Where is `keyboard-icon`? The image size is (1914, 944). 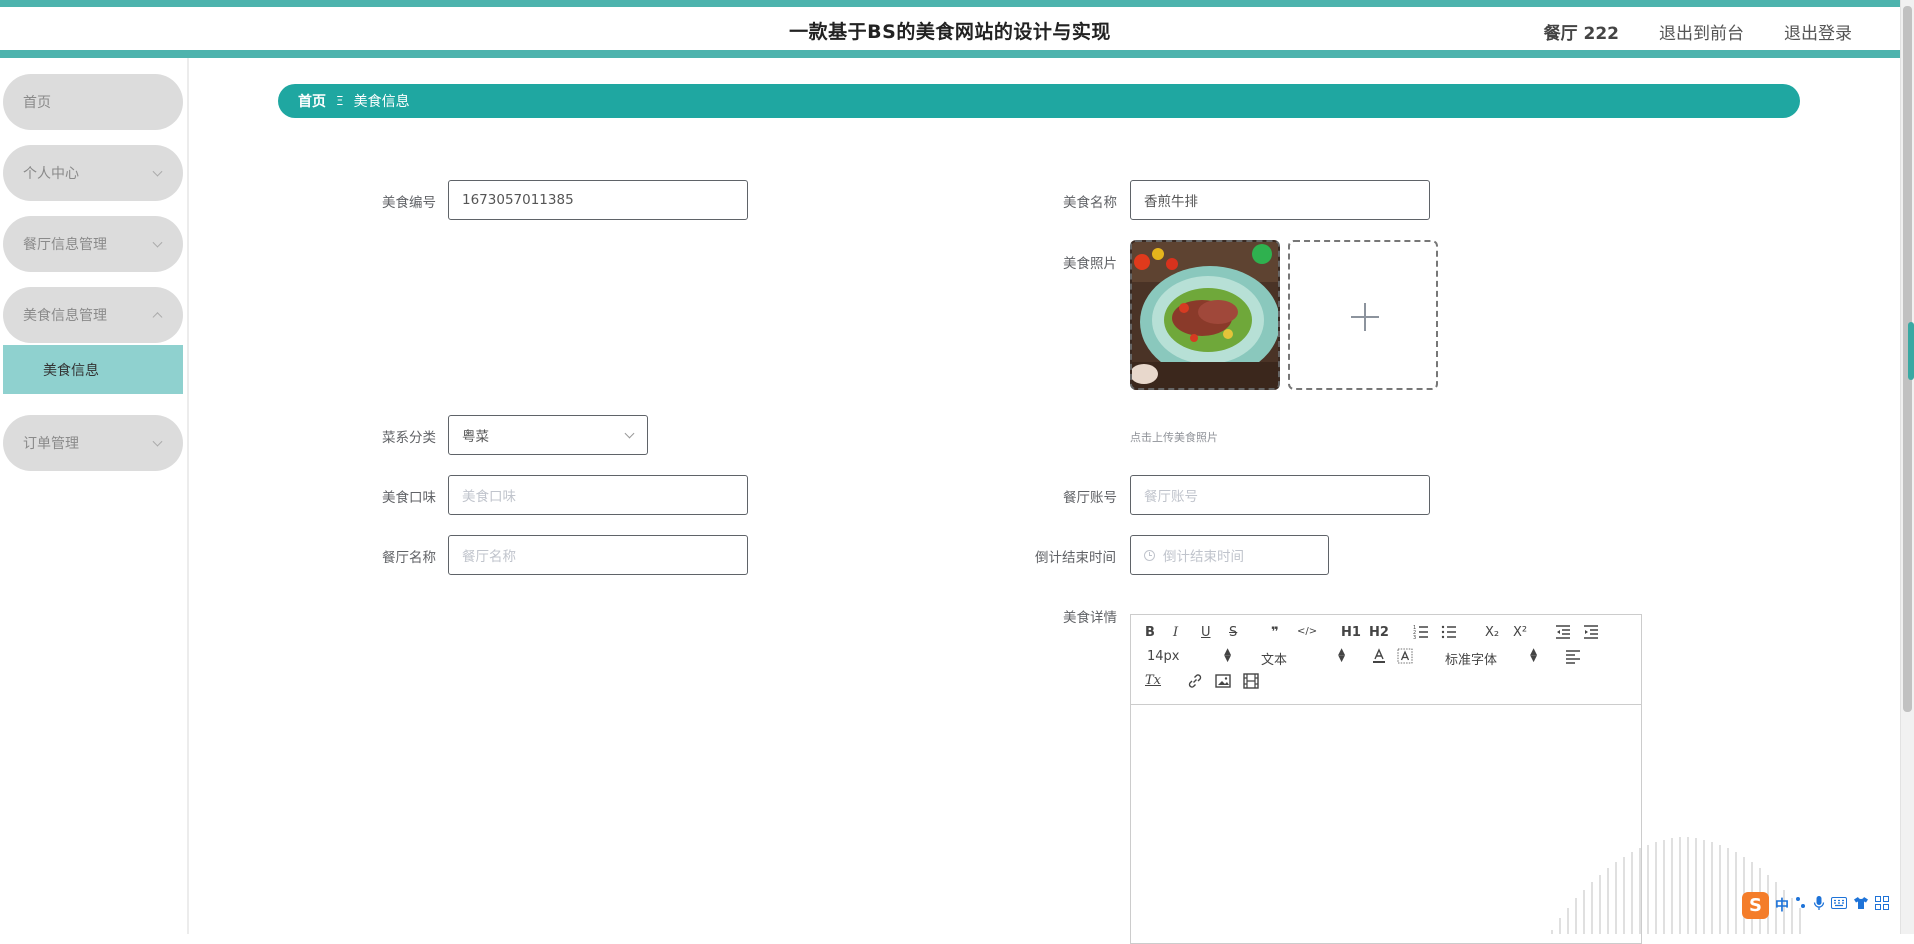 keyboard-icon is located at coordinates (1839, 905).